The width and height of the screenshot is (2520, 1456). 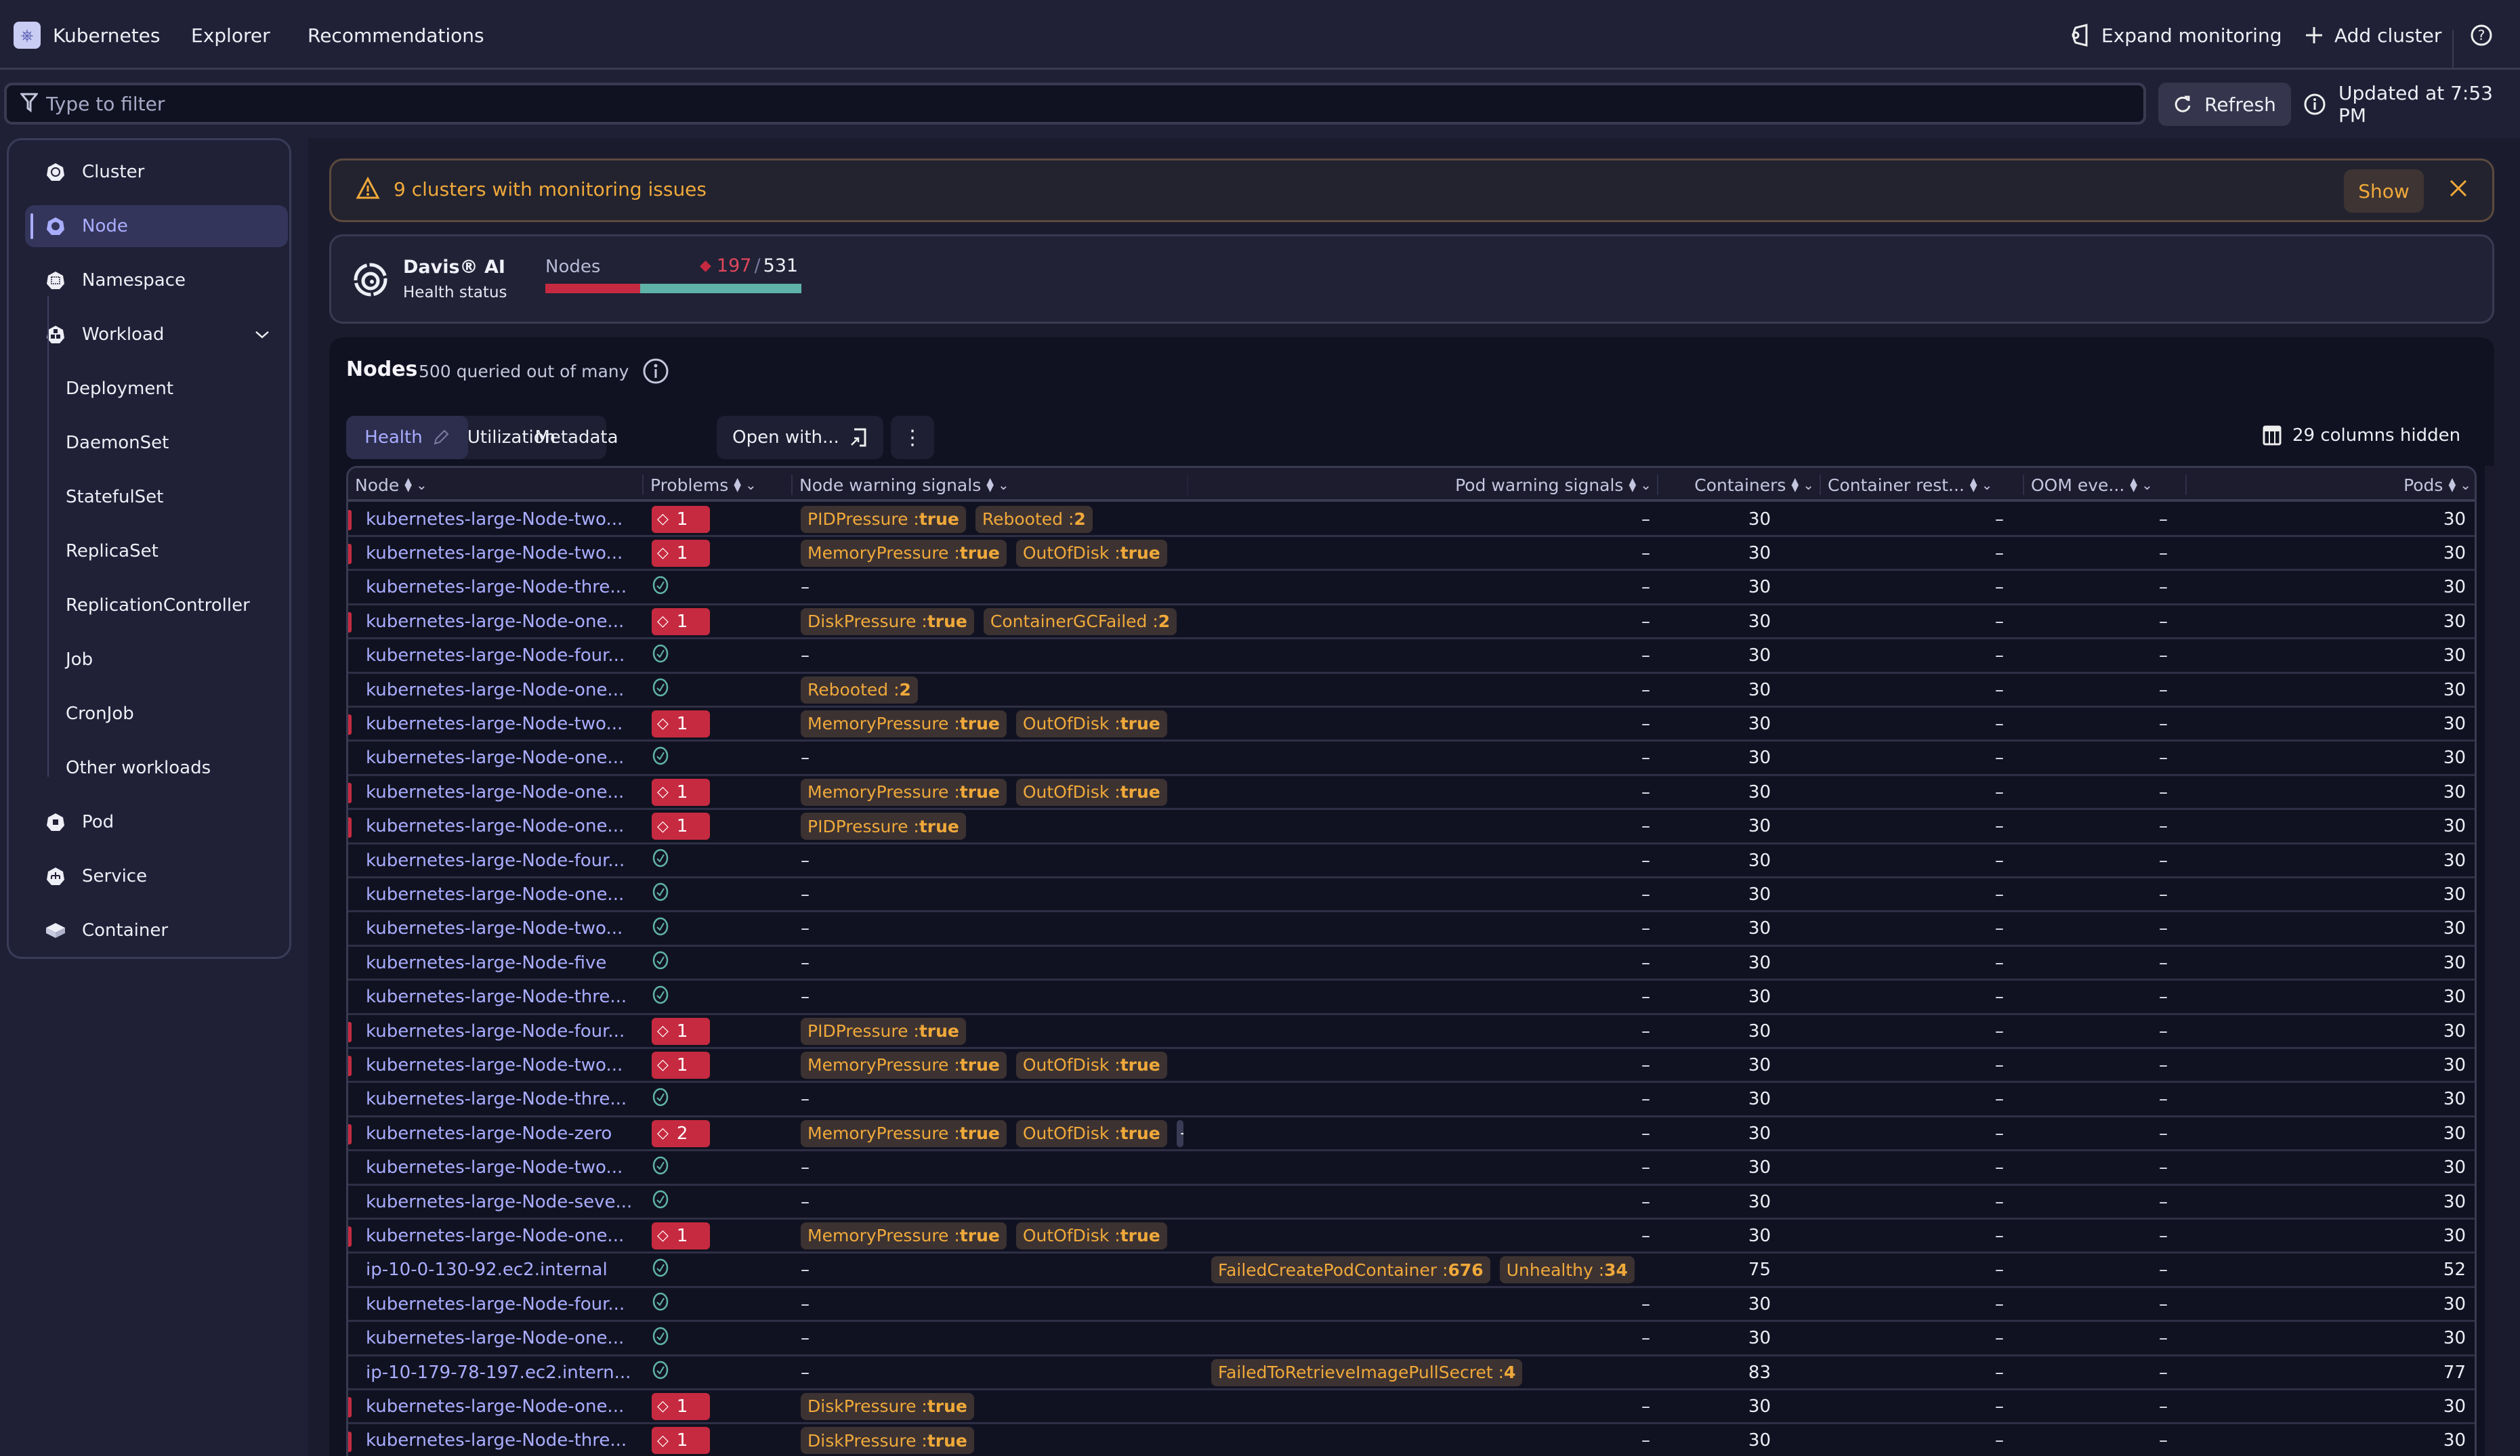 What do you see at coordinates (79, 660) in the screenshot?
I see `sidebar-item-job: Job` at bounding box center [79, 660].